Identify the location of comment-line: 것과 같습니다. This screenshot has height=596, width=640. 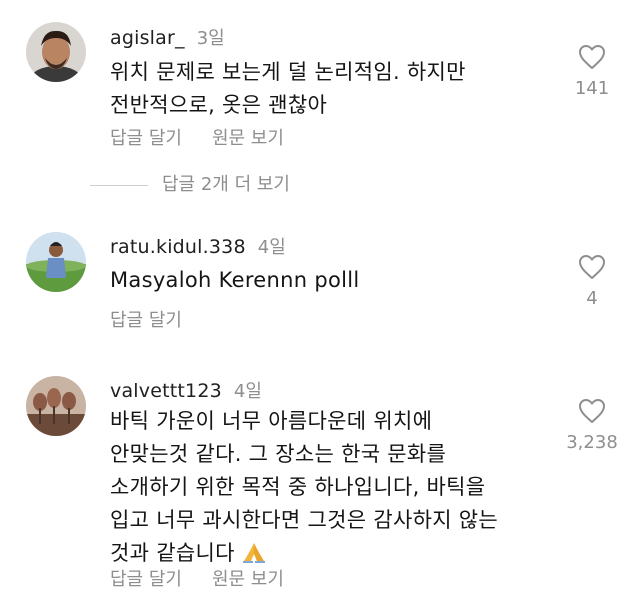
(172, 553).